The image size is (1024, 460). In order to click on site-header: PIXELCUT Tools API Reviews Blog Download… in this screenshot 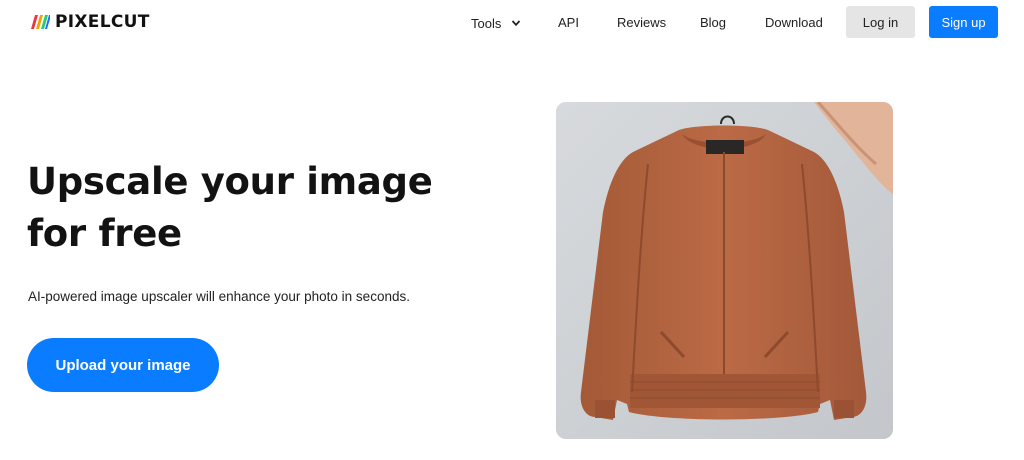, I will do `click(512, 23)`.